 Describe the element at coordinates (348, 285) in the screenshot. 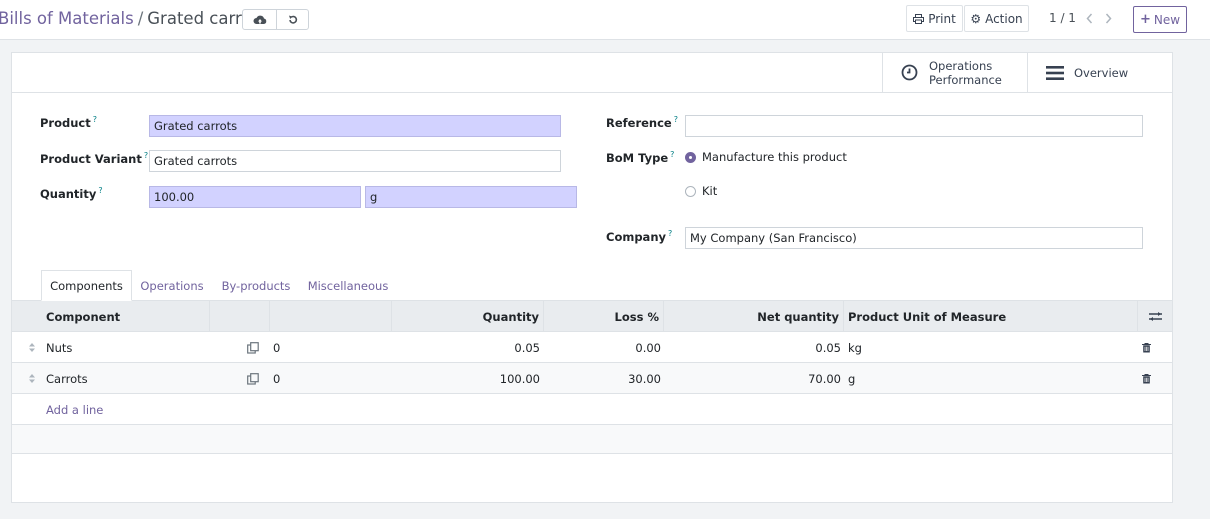

I see `tab-miscellaneous: Miscellaneous` at that location.